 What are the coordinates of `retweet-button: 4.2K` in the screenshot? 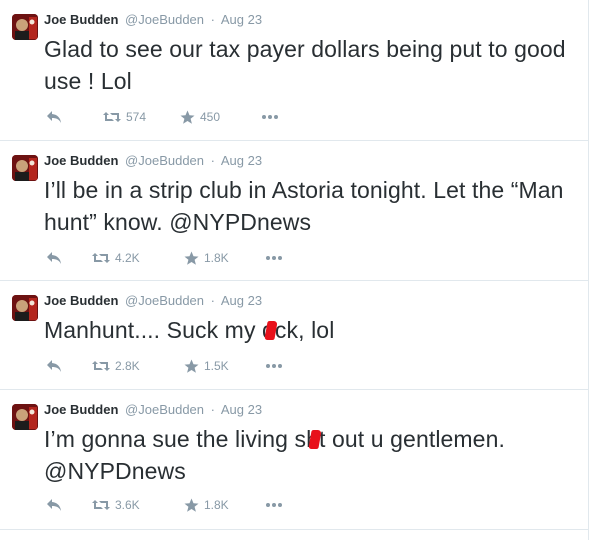 It's located at (116, 258).